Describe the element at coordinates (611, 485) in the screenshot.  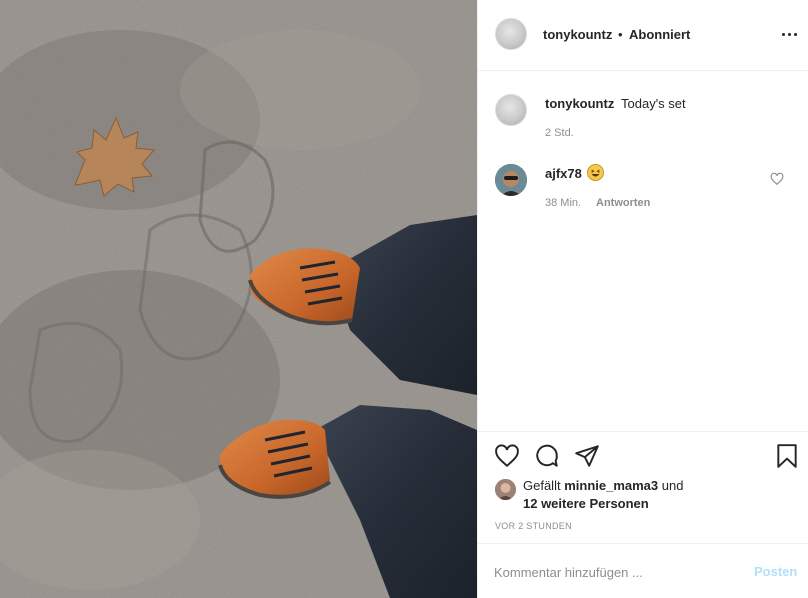
I see `liker-username: minnie_mama3` at that location.